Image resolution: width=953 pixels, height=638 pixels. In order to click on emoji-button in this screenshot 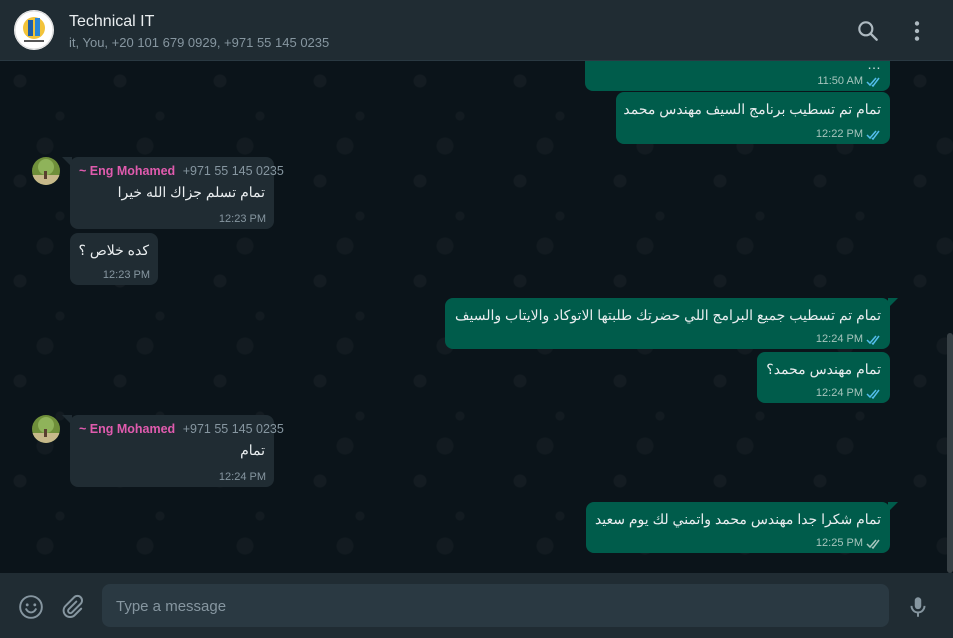, I will do `click(31, 607)`.